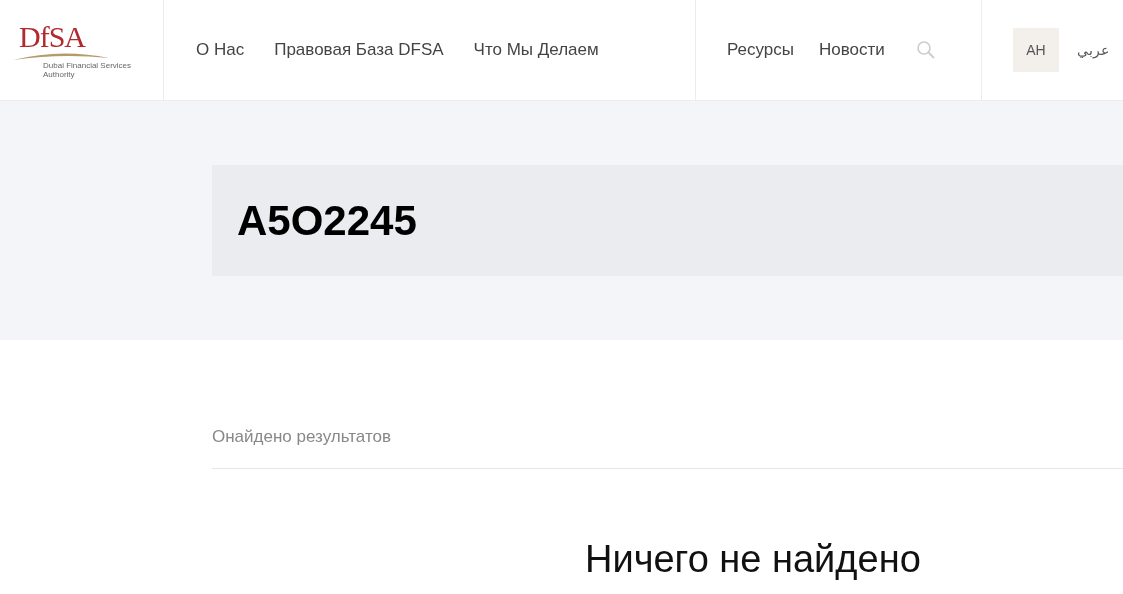 The image size is (1123, 594). I want to click on search-title: A5O2245, so click(327, 220).